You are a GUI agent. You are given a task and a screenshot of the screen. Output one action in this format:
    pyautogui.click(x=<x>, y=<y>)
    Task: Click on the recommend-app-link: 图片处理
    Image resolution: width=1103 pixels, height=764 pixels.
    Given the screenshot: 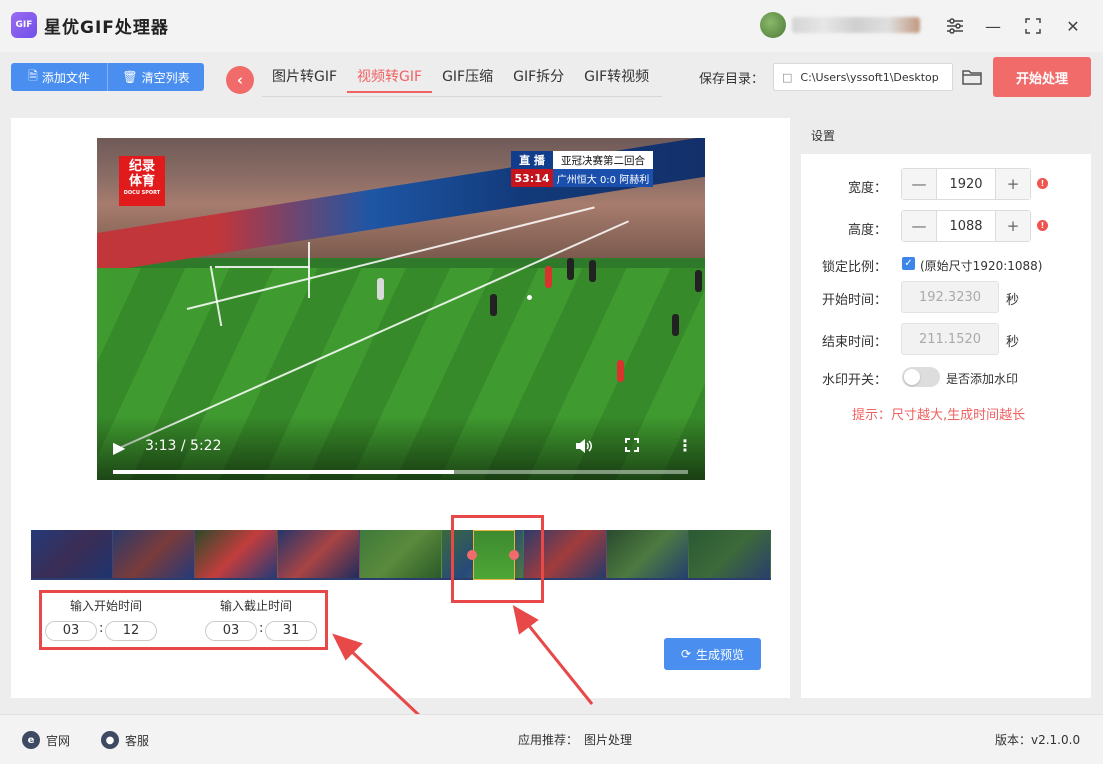 What is the action you would take?
    pyautogui.click(x=608, y=739)
    